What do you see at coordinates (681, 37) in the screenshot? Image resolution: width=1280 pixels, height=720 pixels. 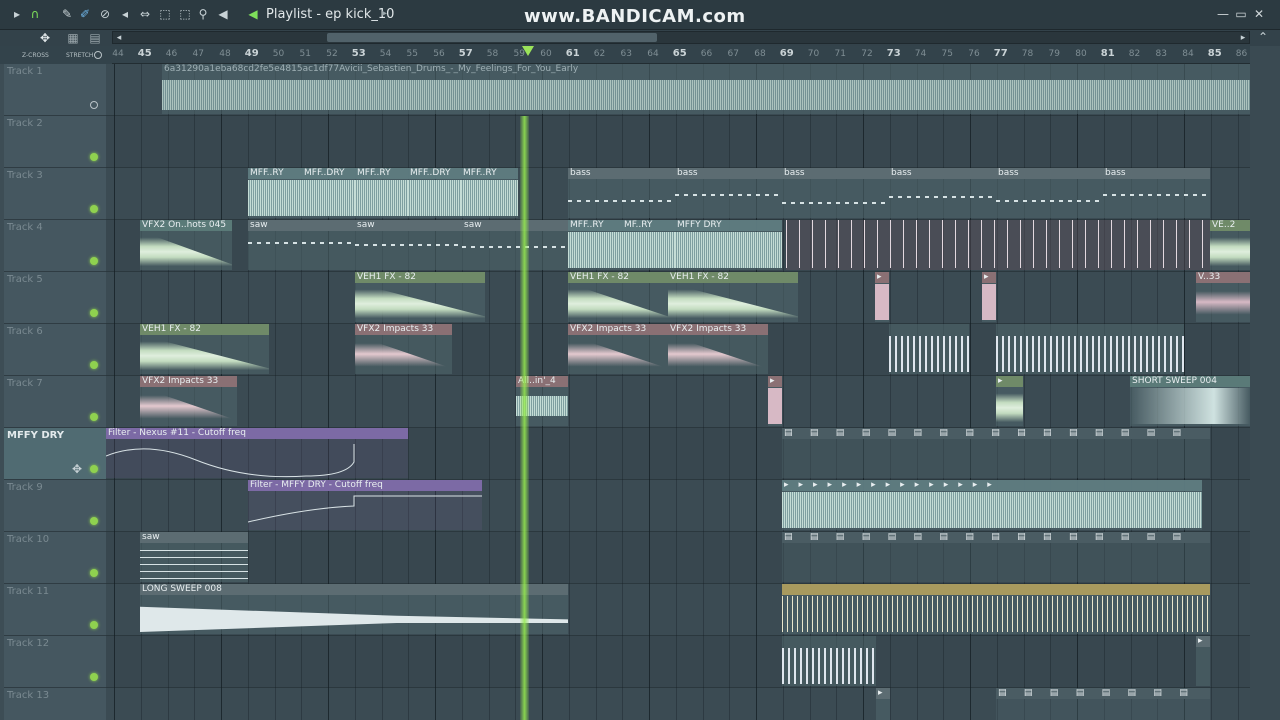 I see `horizontal-scrollbar` at bounding box center [681, 37].